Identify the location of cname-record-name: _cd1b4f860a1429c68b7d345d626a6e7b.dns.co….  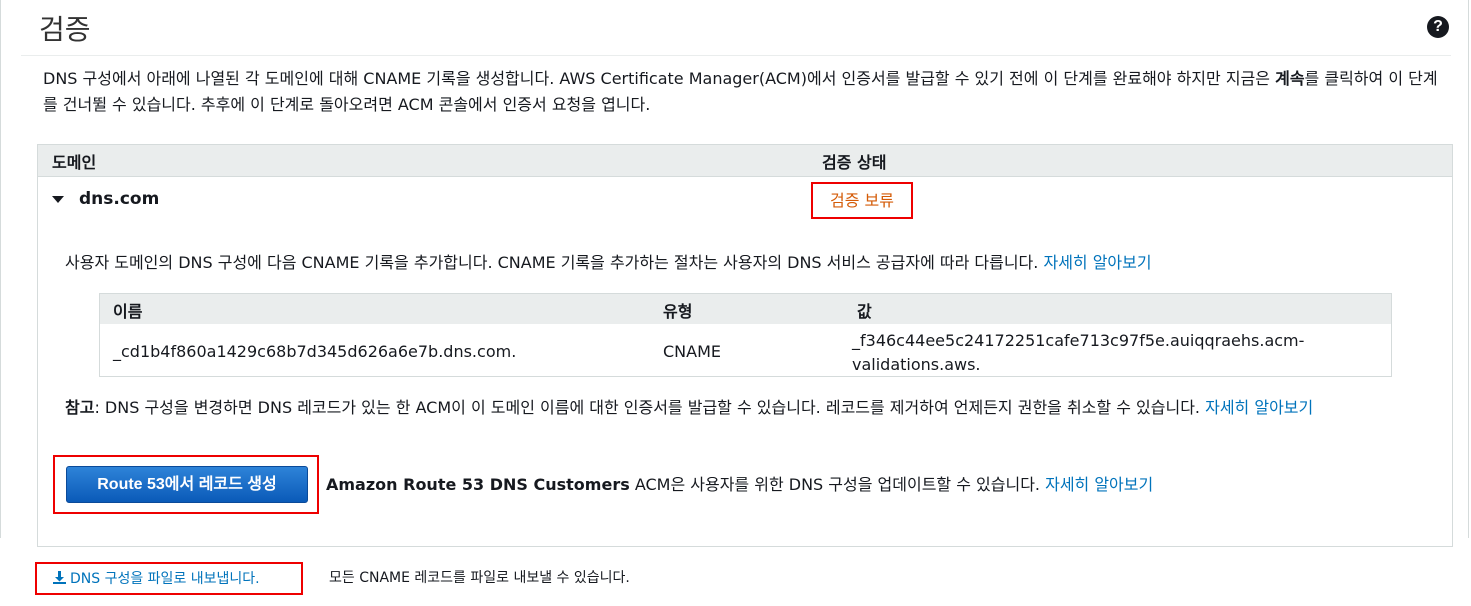
(315, 351).